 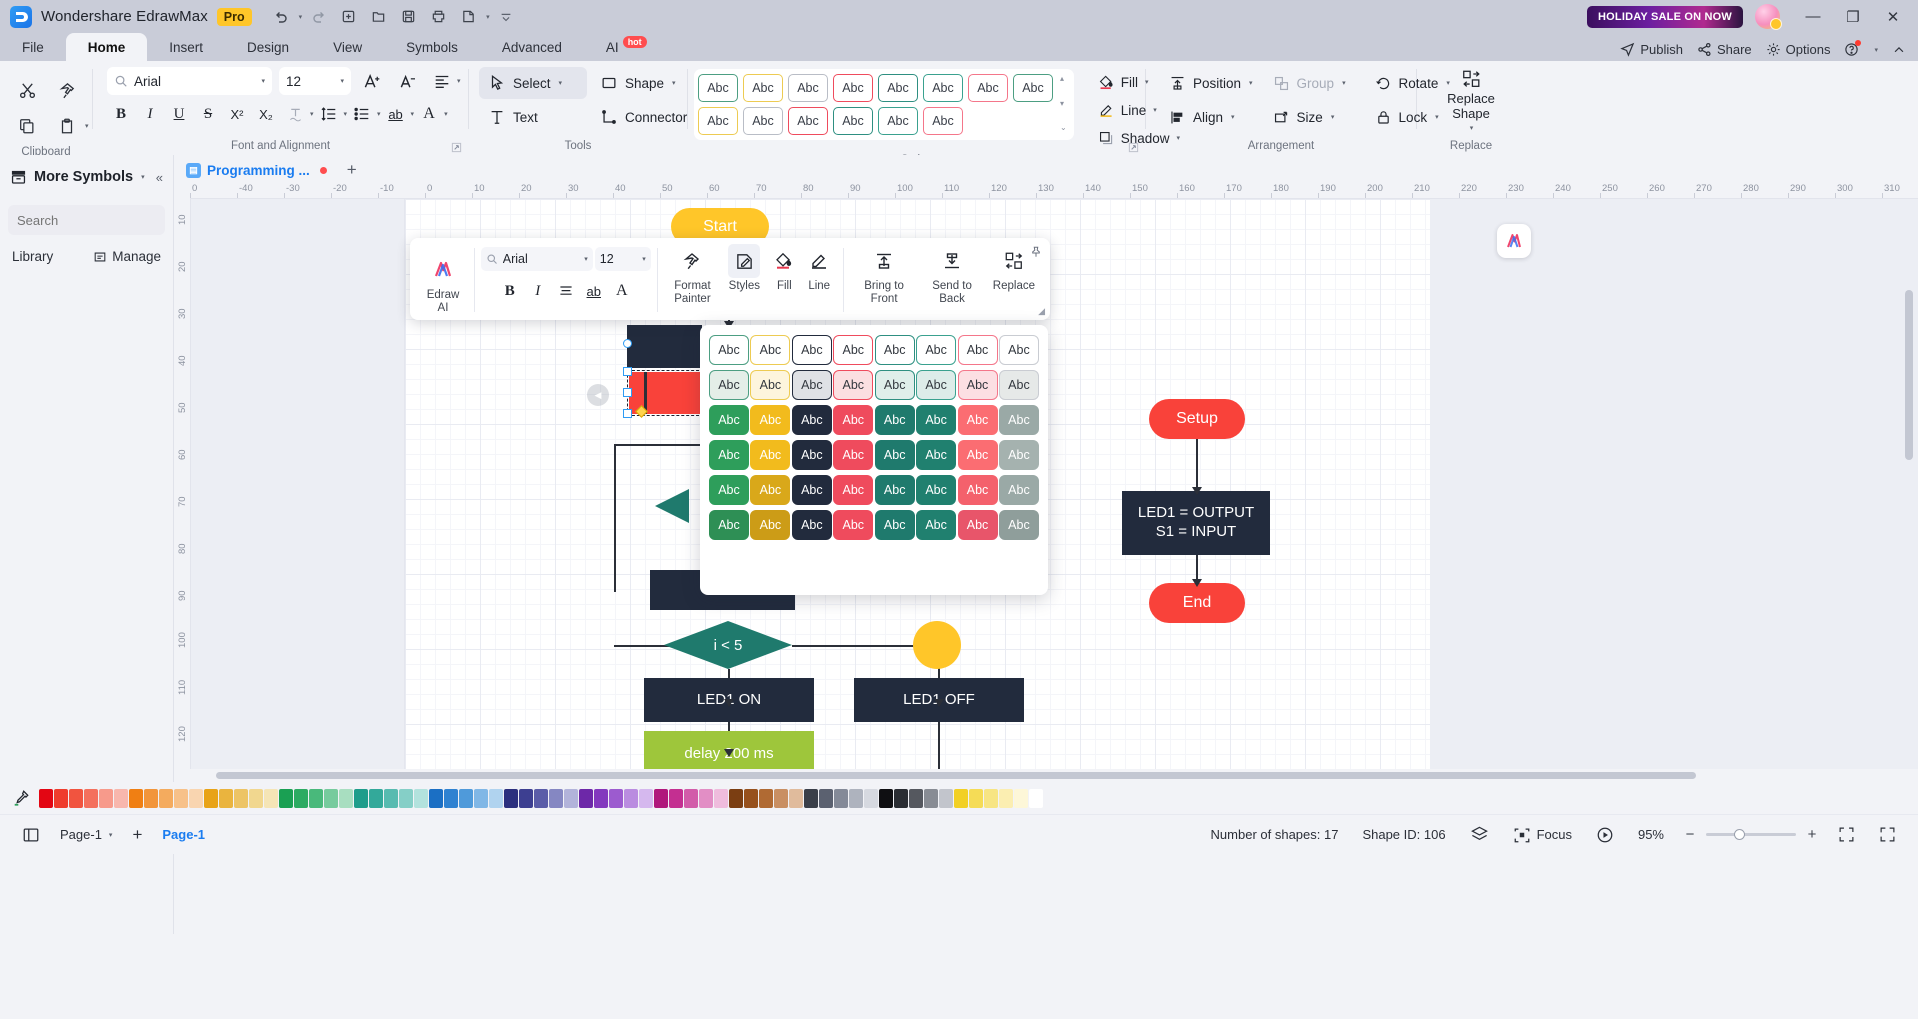 What do you see at coordinates (1344, 83) in the screenshot?
I see `group-caret-icon: ▾` at bounding box center [1344, 83].